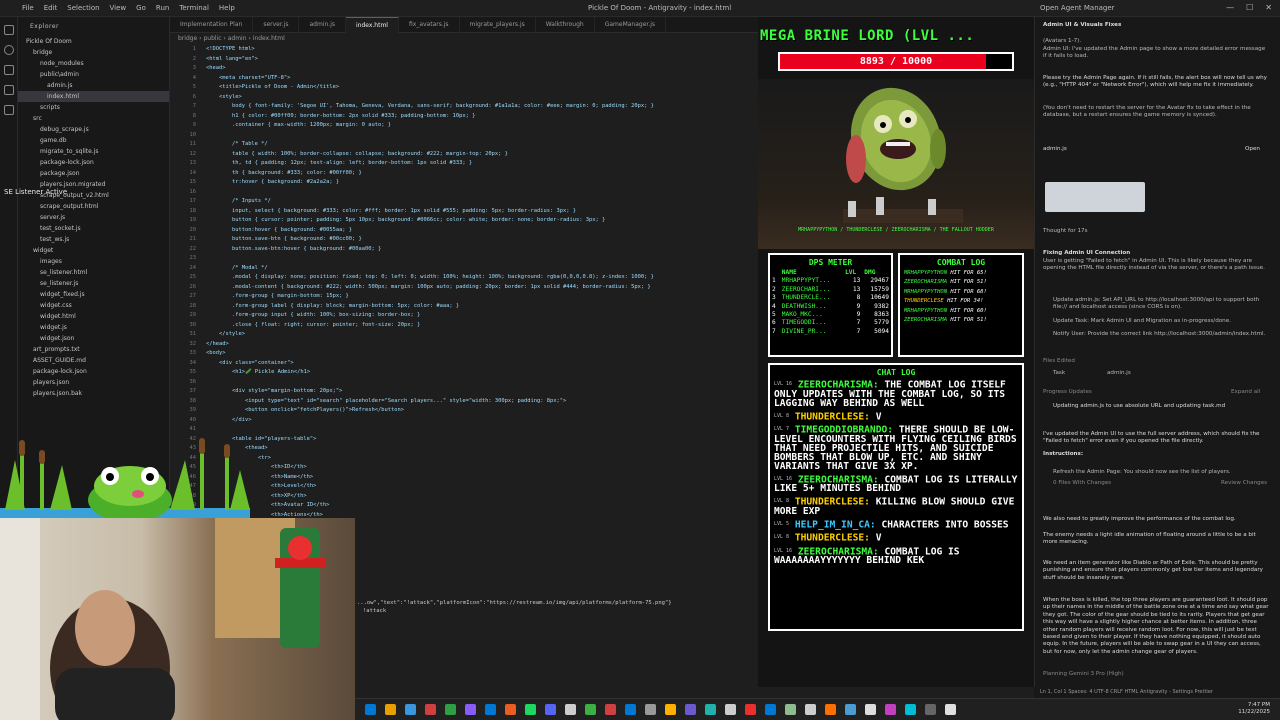 The width and height of the screenshot is (1280, 720). Describe the element at coordinates (429, 25) in the screenshot. I see `editor-tab: fix_avatars.js` at that location.